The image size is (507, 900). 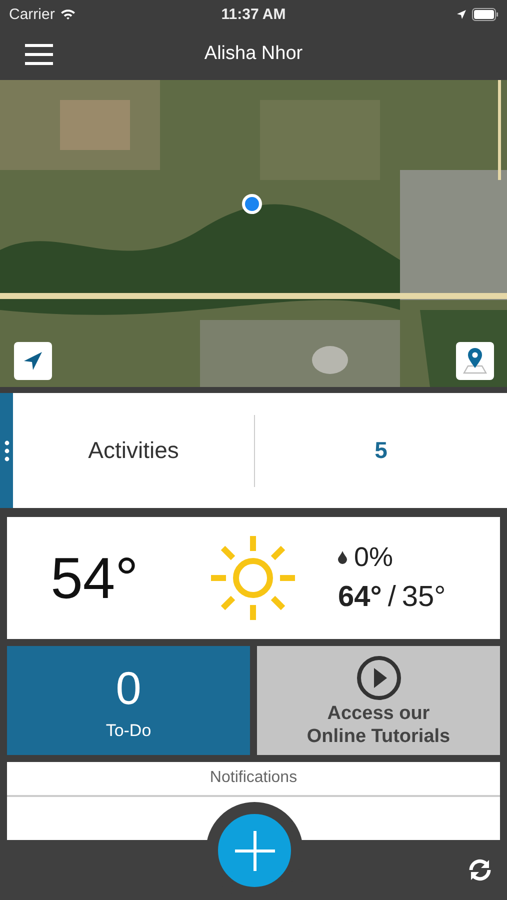 I want to click on plus-icon, so click(x=254, y=850).